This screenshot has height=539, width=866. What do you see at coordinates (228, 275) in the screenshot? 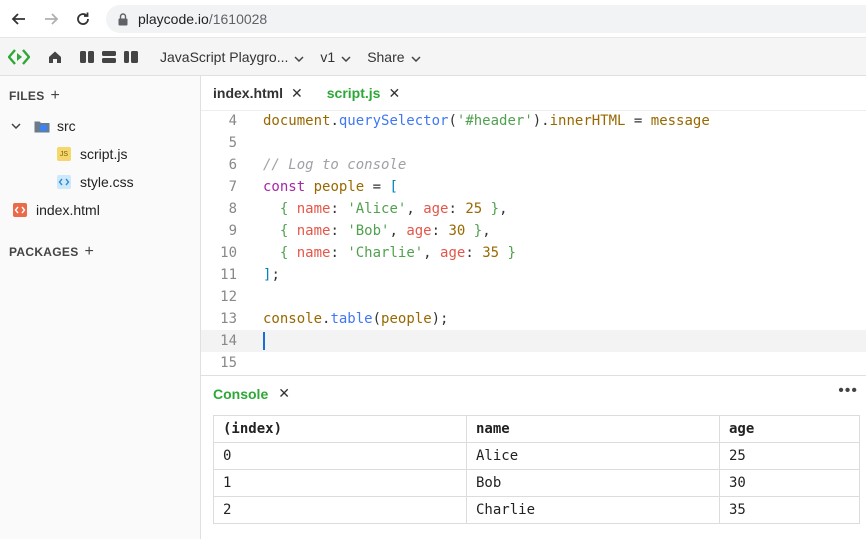
I see `line-number: 11` at bounding box center [228, 275].